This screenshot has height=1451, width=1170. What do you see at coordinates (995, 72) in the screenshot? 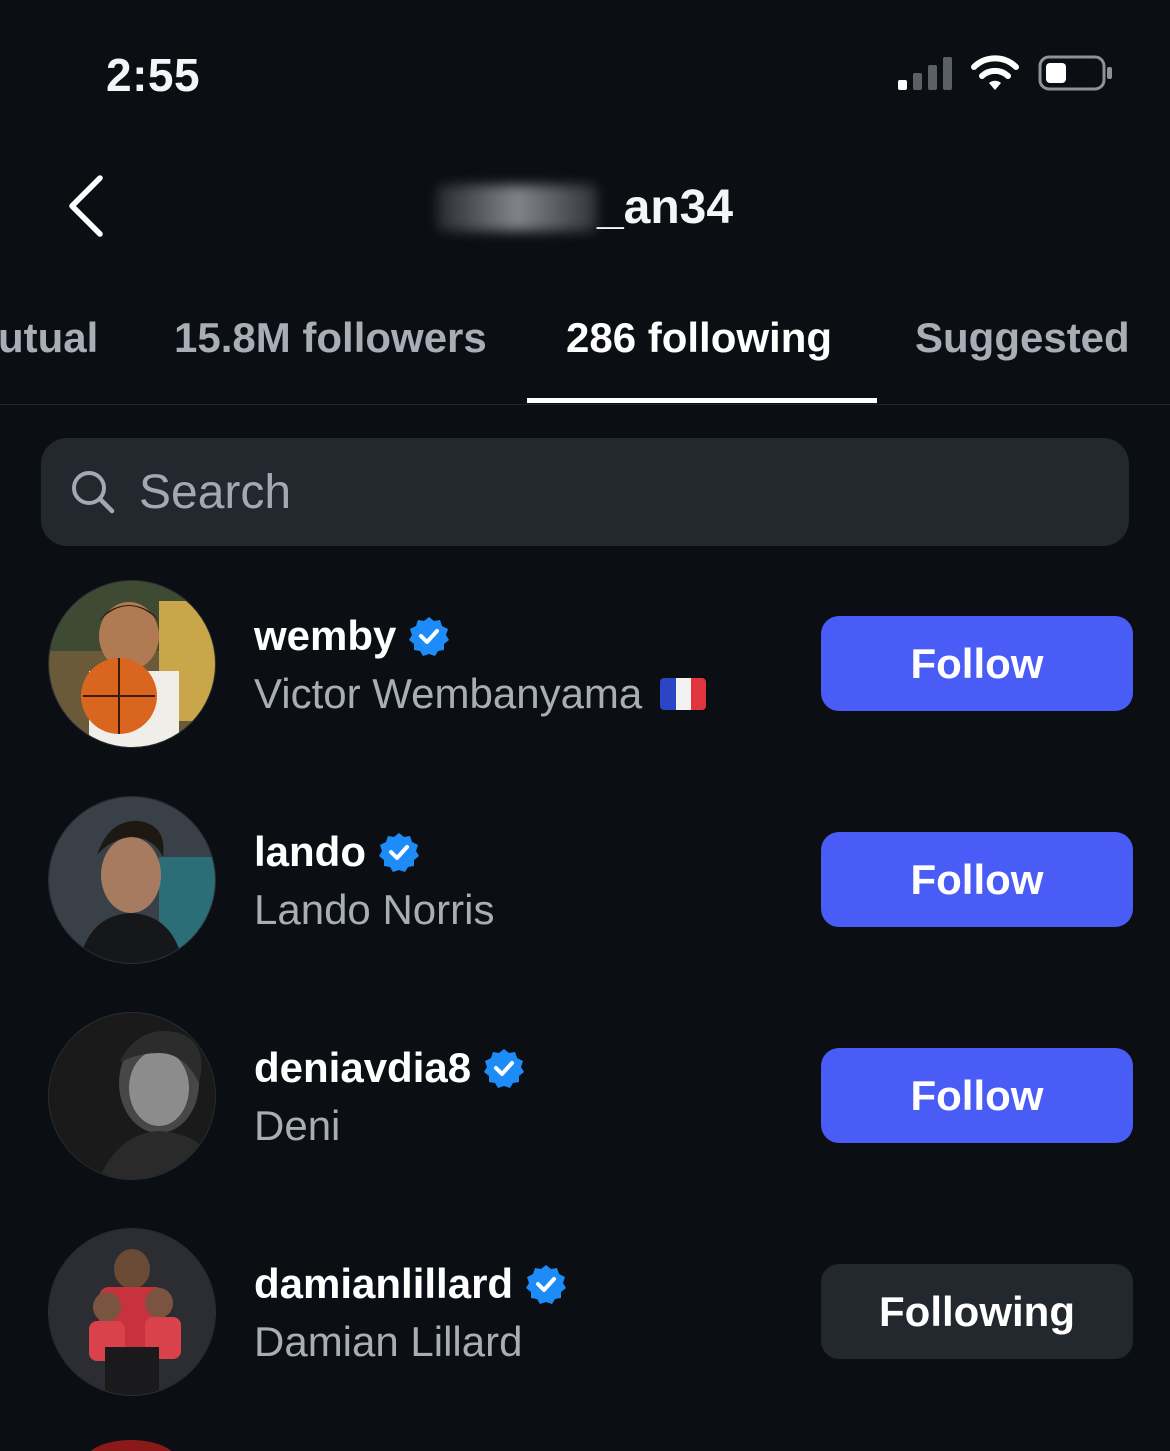
I see `wifi-icon` at bounding box center [995, 72].